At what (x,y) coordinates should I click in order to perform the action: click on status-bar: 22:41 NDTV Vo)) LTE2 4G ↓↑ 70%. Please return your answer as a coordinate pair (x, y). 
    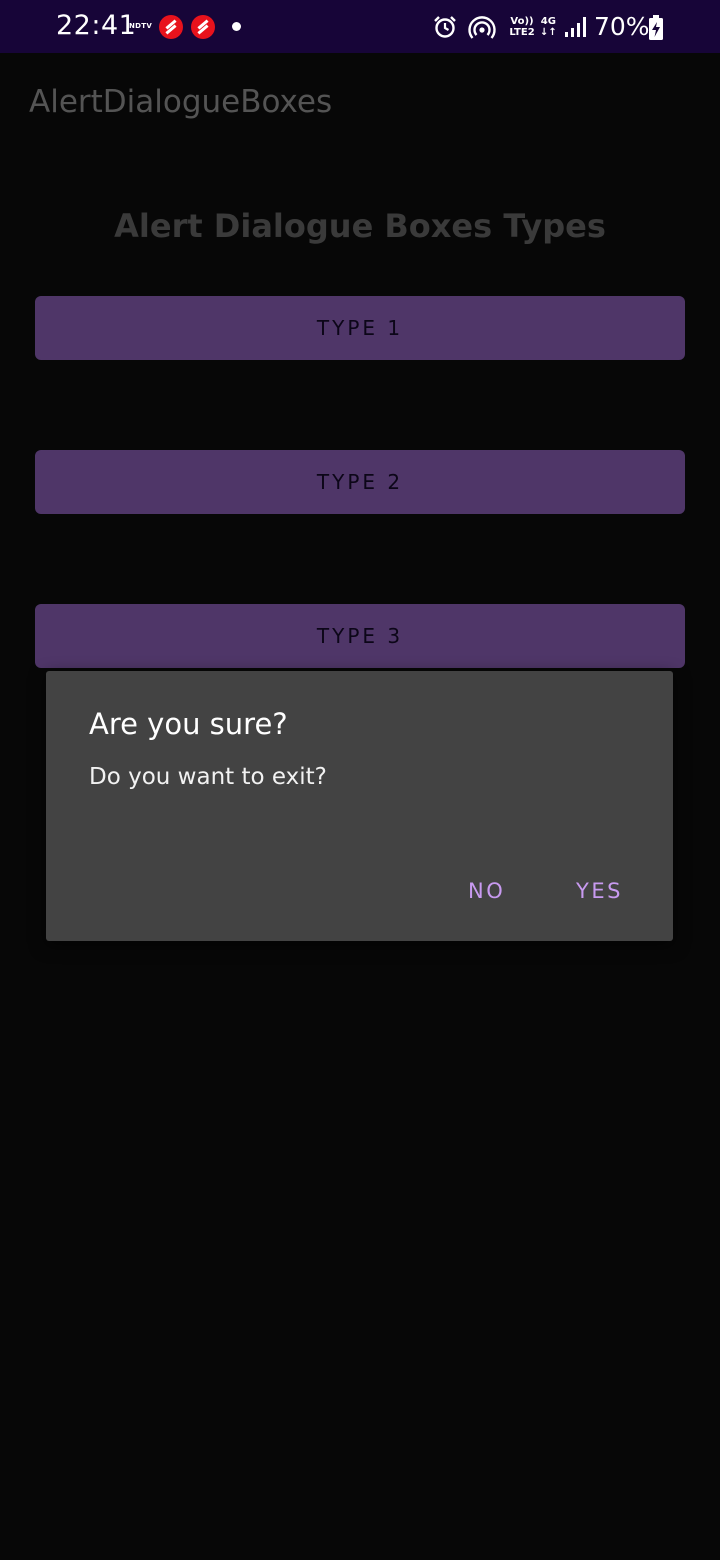
    Looking at the image, I should click on (360, 26).